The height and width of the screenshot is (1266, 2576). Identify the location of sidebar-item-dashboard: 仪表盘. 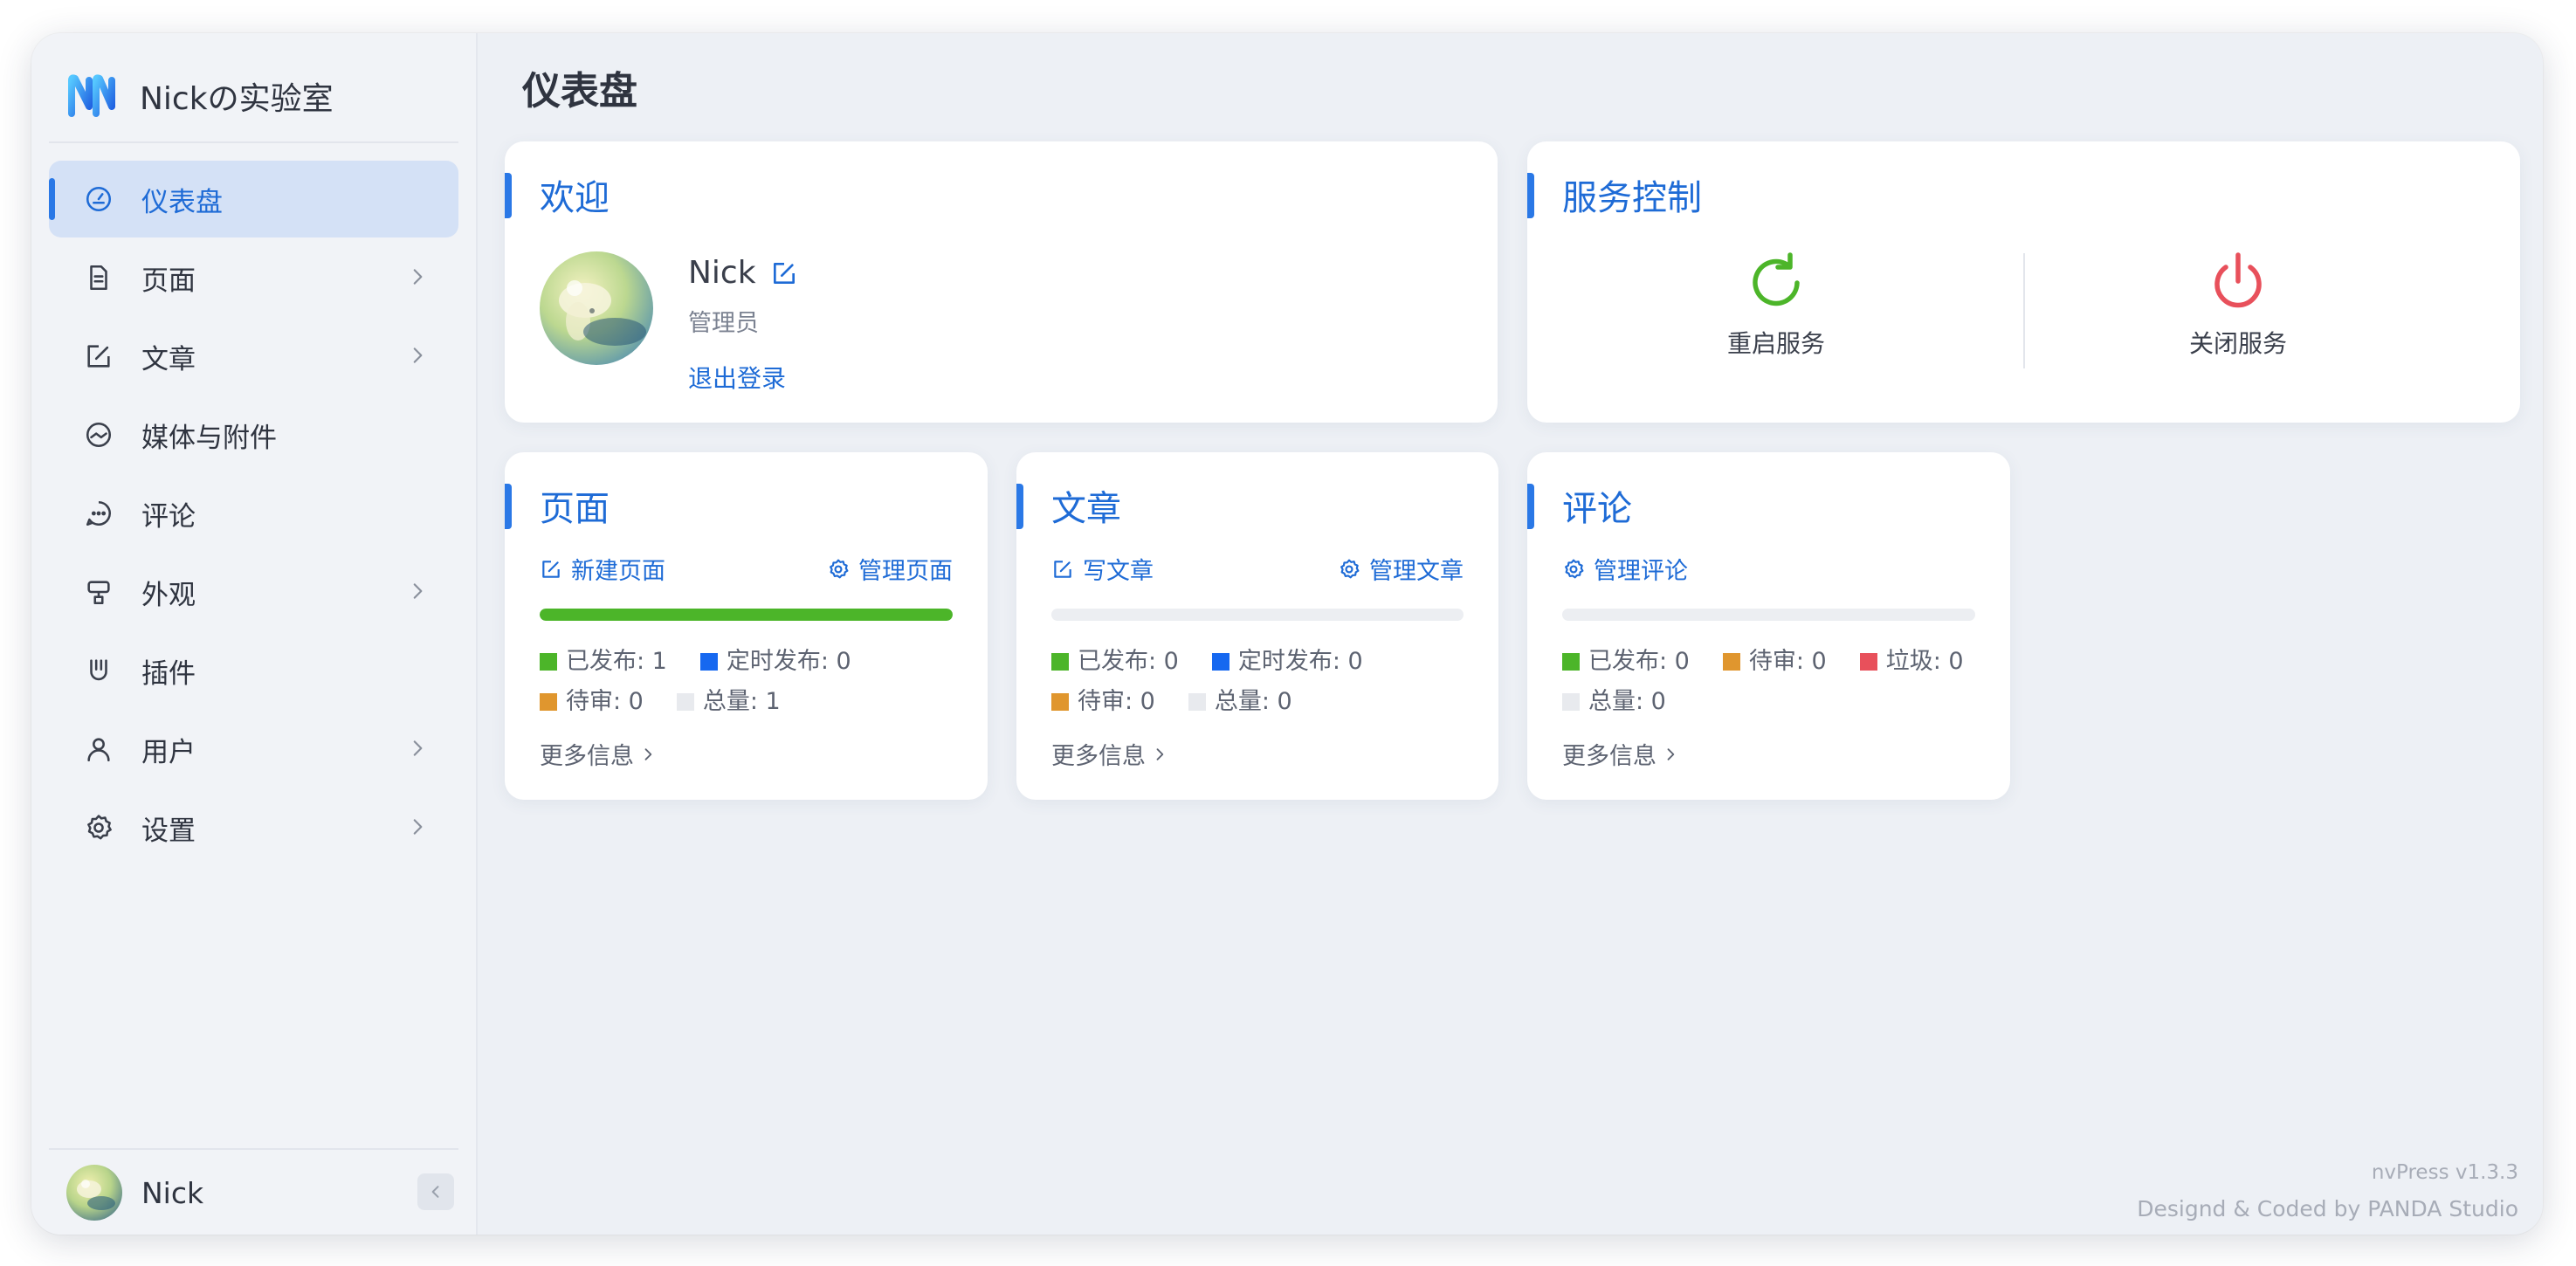
(253, 199).